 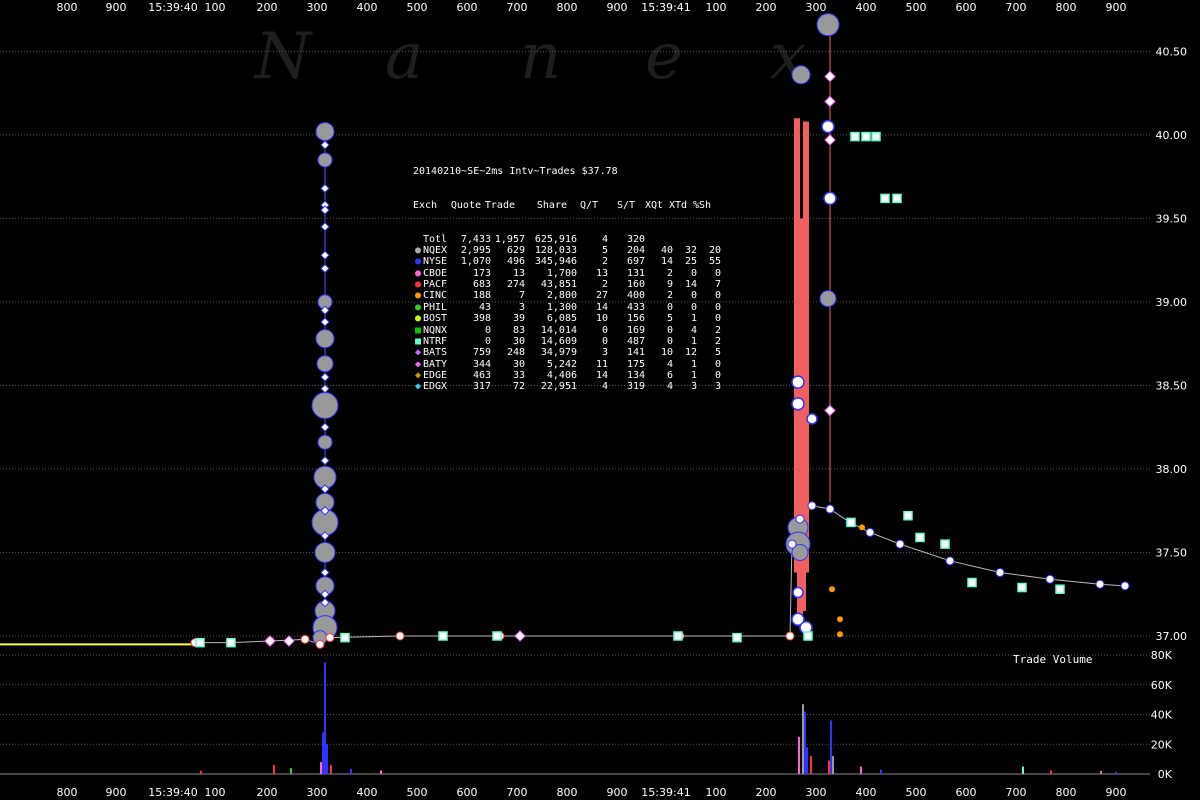 What do you see at coordinates (558, 330) in the screenshot?
I see `table-cell: 14,014` at bounding box center [558, 330].